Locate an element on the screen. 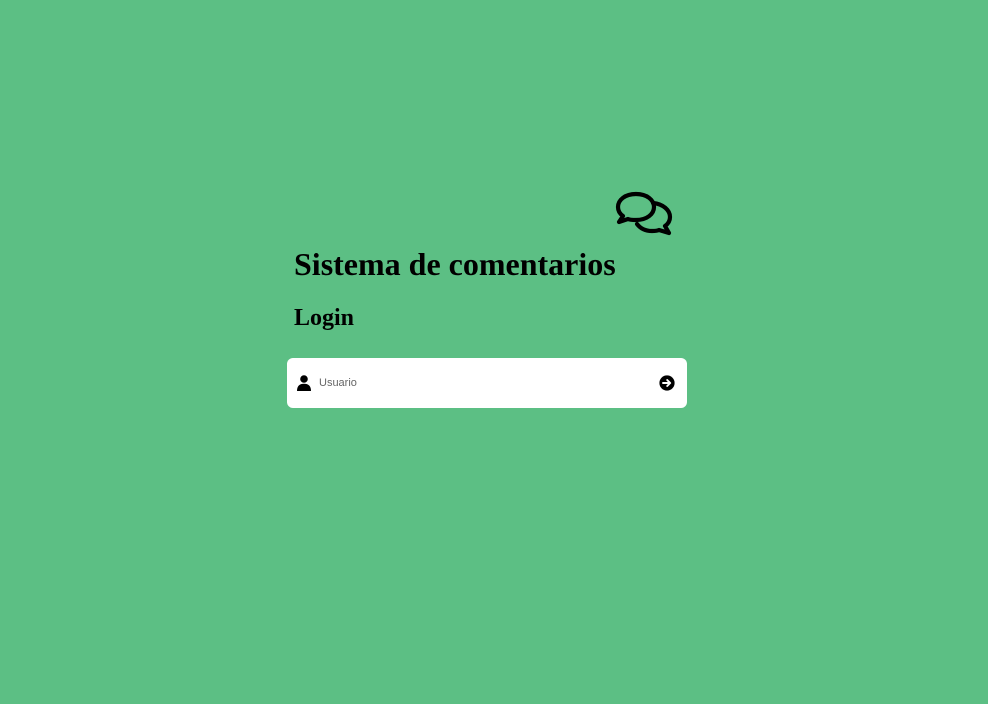  user-icon is located at coordinates (304, 383).